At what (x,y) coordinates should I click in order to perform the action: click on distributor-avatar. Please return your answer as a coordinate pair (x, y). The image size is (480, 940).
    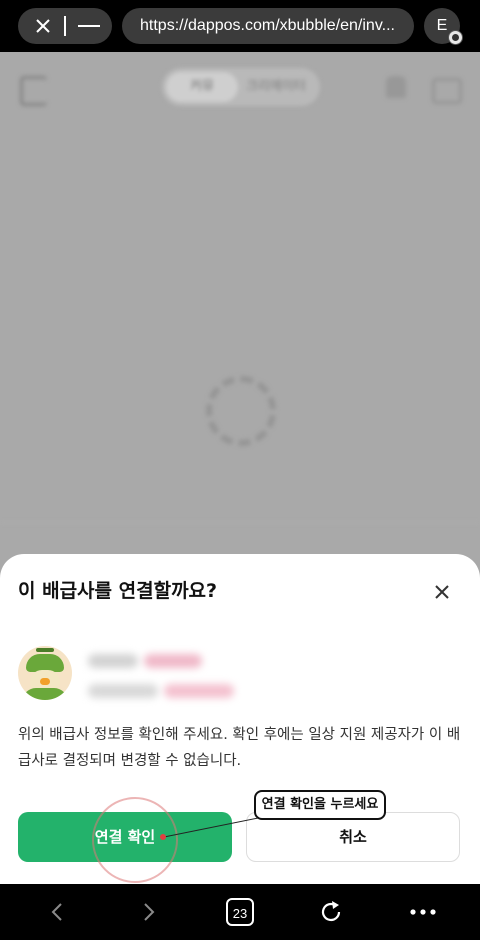
    Looking at the image, I should click on (45, 673).